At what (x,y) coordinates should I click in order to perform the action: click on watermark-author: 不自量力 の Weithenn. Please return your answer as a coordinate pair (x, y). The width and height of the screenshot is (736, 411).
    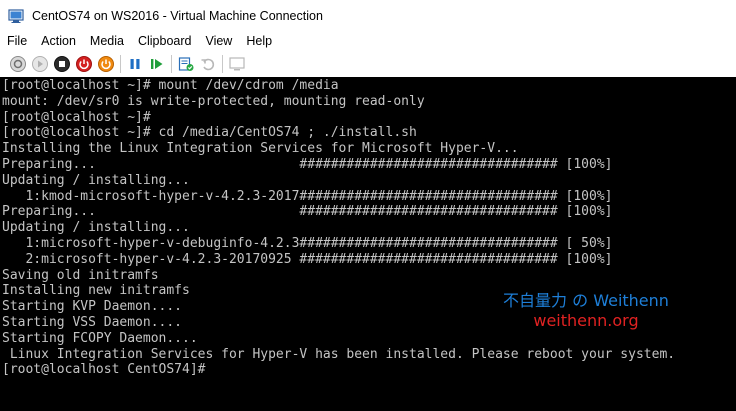
    Looking at the image, I should click on (586, 300).